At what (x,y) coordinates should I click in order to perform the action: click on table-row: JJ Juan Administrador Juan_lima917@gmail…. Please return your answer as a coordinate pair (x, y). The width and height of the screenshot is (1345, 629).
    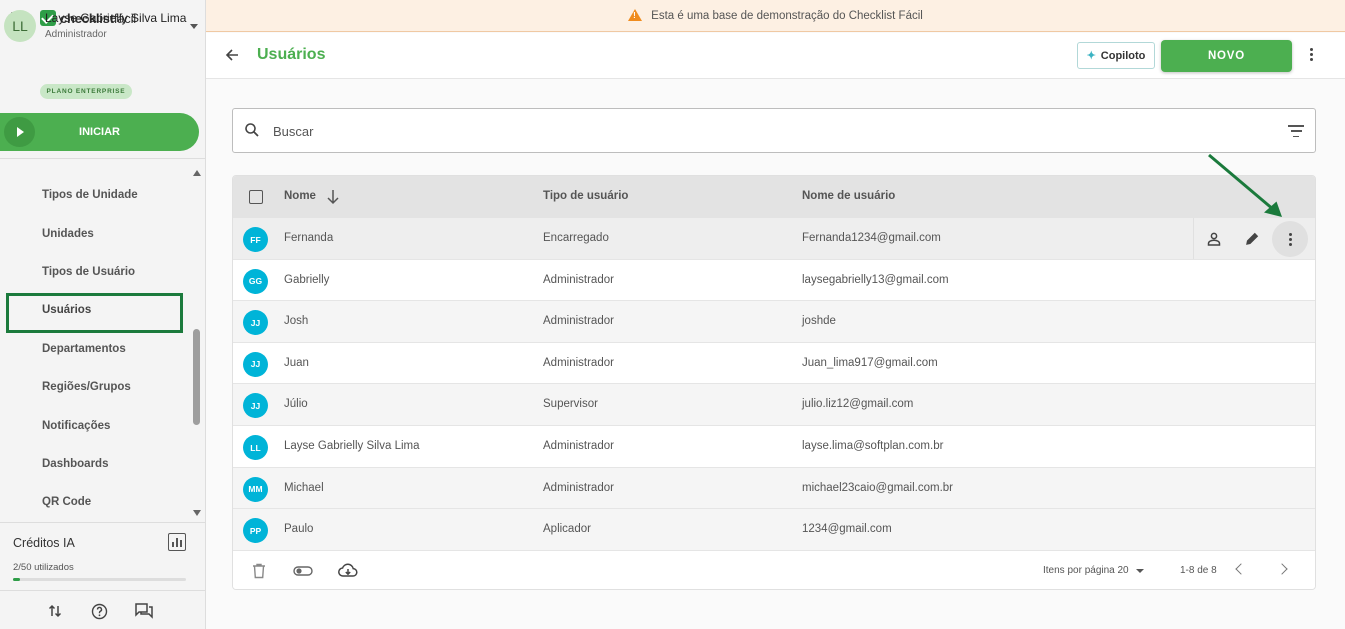
    Looking at the image, I should click on (774, 363).